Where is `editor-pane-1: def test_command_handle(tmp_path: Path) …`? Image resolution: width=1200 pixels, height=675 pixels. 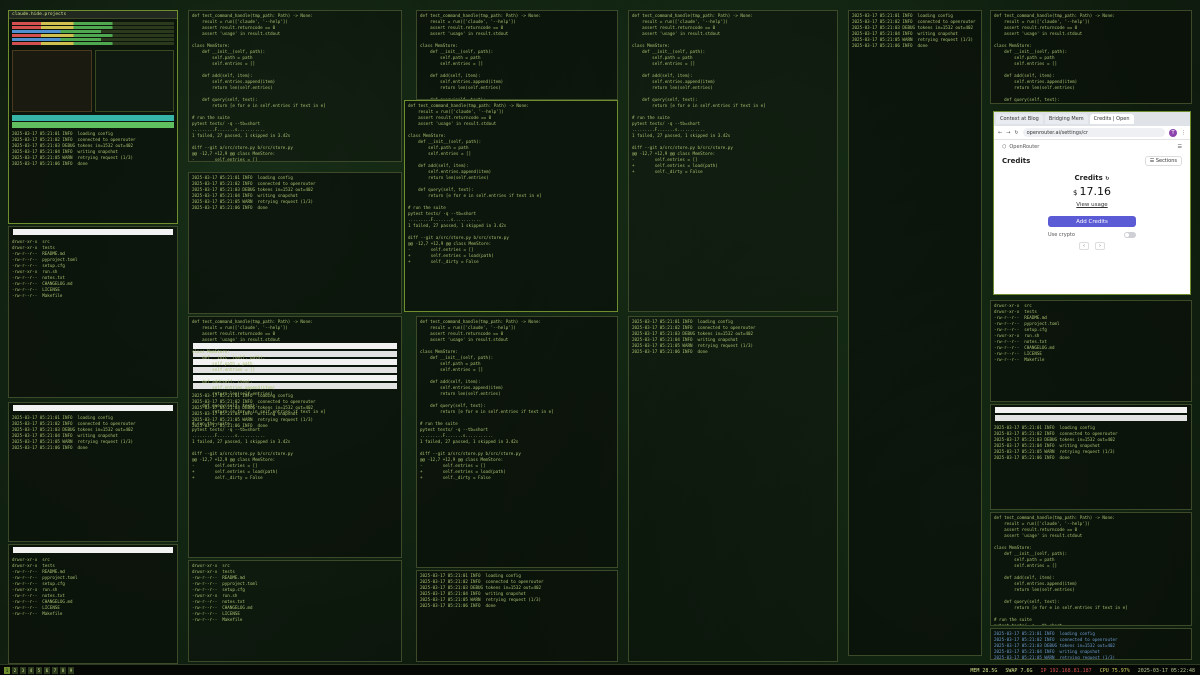 editor-pane-1: def test_command_handle(tmp_path: Path) … is located at coordinates (517, 55).